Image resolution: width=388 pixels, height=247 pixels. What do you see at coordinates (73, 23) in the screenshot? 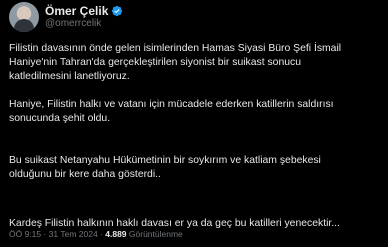
I see `author-handle: @omerrcelik` at bounding box center [73, 23].